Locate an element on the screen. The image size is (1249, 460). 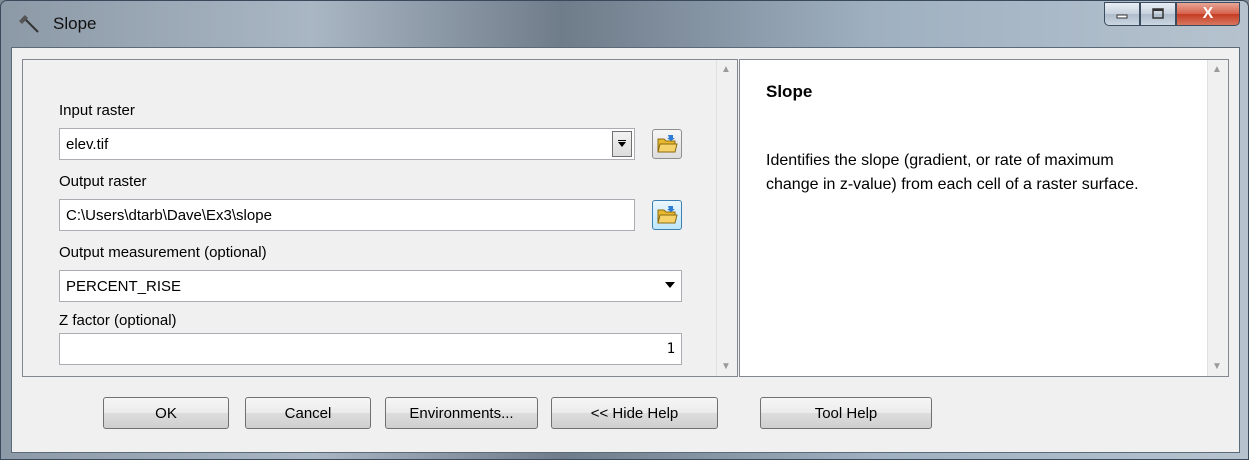
minimize-icon is located at coordinates (1122, 16).